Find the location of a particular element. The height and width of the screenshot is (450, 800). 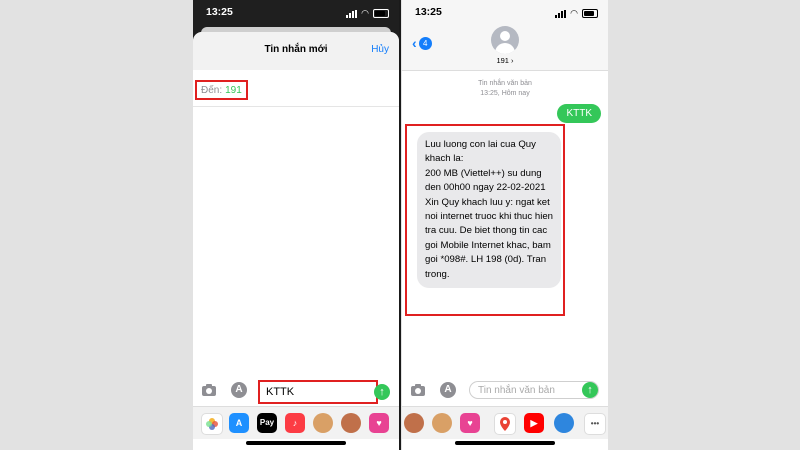

contact-avatar is located at coordinates (505, 40).